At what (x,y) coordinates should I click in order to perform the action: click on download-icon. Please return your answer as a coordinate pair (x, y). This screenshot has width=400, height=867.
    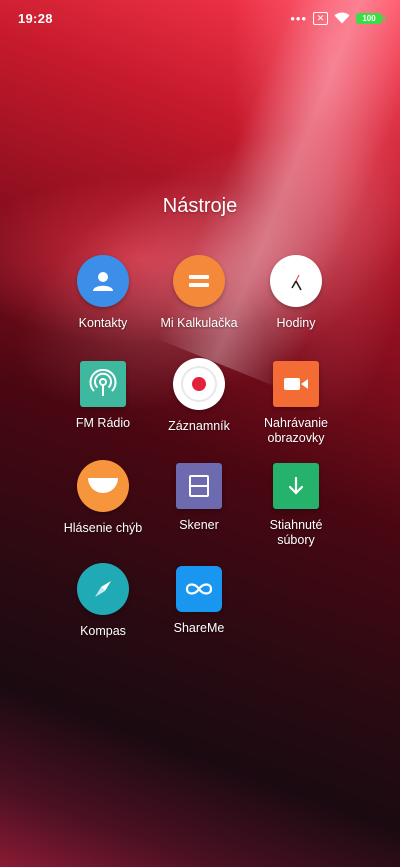
    Looking at the image, I should click on (296, 486).